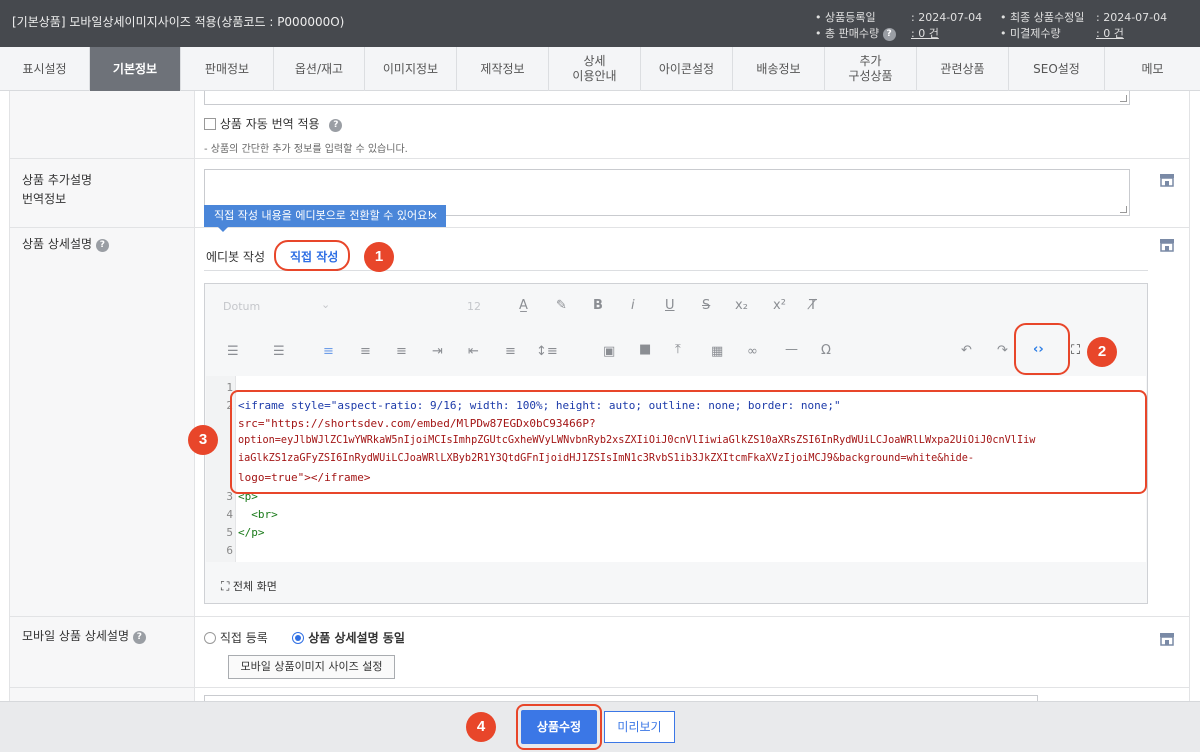 The image size is (1200, 752). What do you see at coordinates (706, 305) in the screenshot?
I see `strikethrough-icon: S` at bounding box center [706, 305].